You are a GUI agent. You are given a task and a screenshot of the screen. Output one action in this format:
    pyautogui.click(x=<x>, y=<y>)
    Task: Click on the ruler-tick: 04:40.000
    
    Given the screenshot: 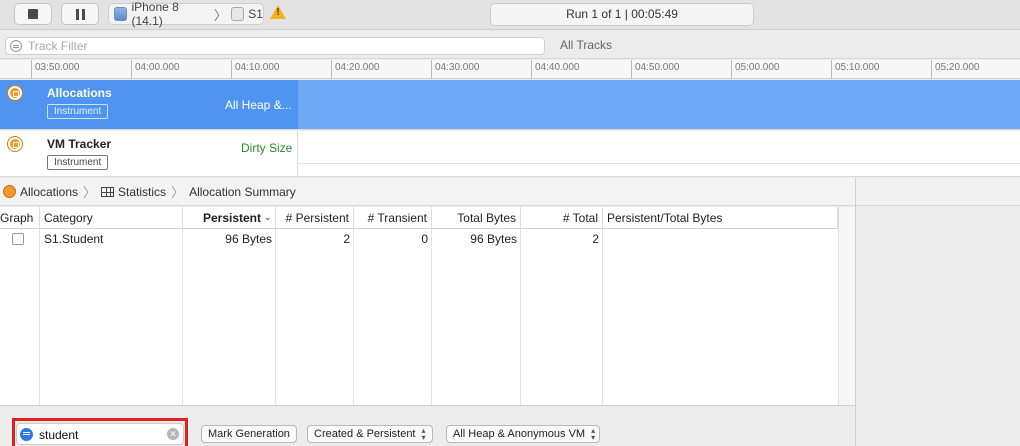 What is the action you would take?
    pyautogui.click(x=555, y=69)
    